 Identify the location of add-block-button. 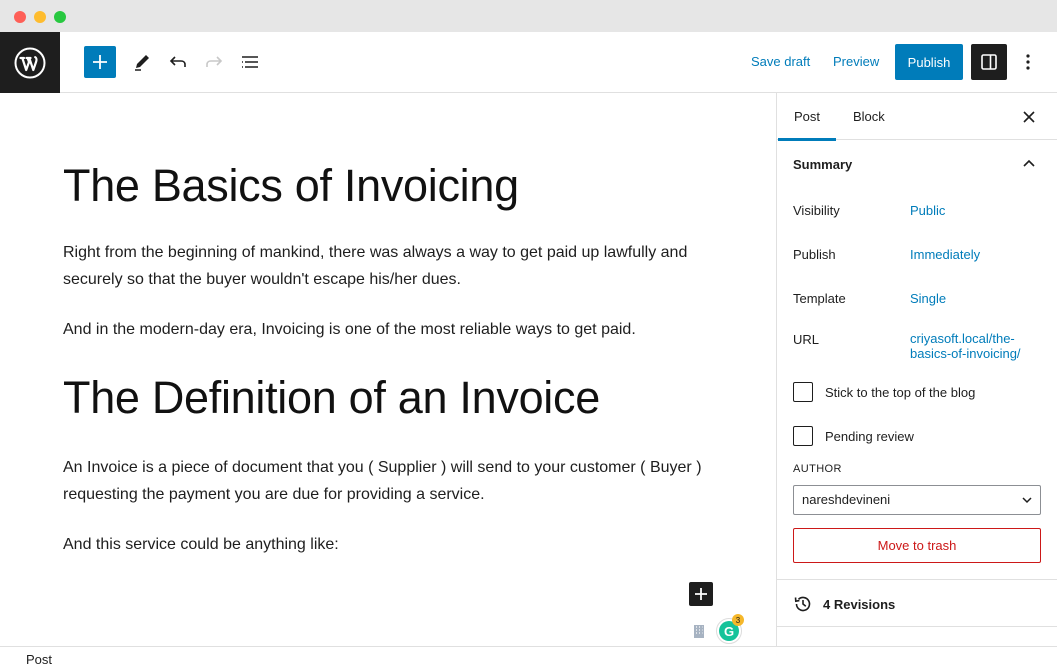
(100, 62).